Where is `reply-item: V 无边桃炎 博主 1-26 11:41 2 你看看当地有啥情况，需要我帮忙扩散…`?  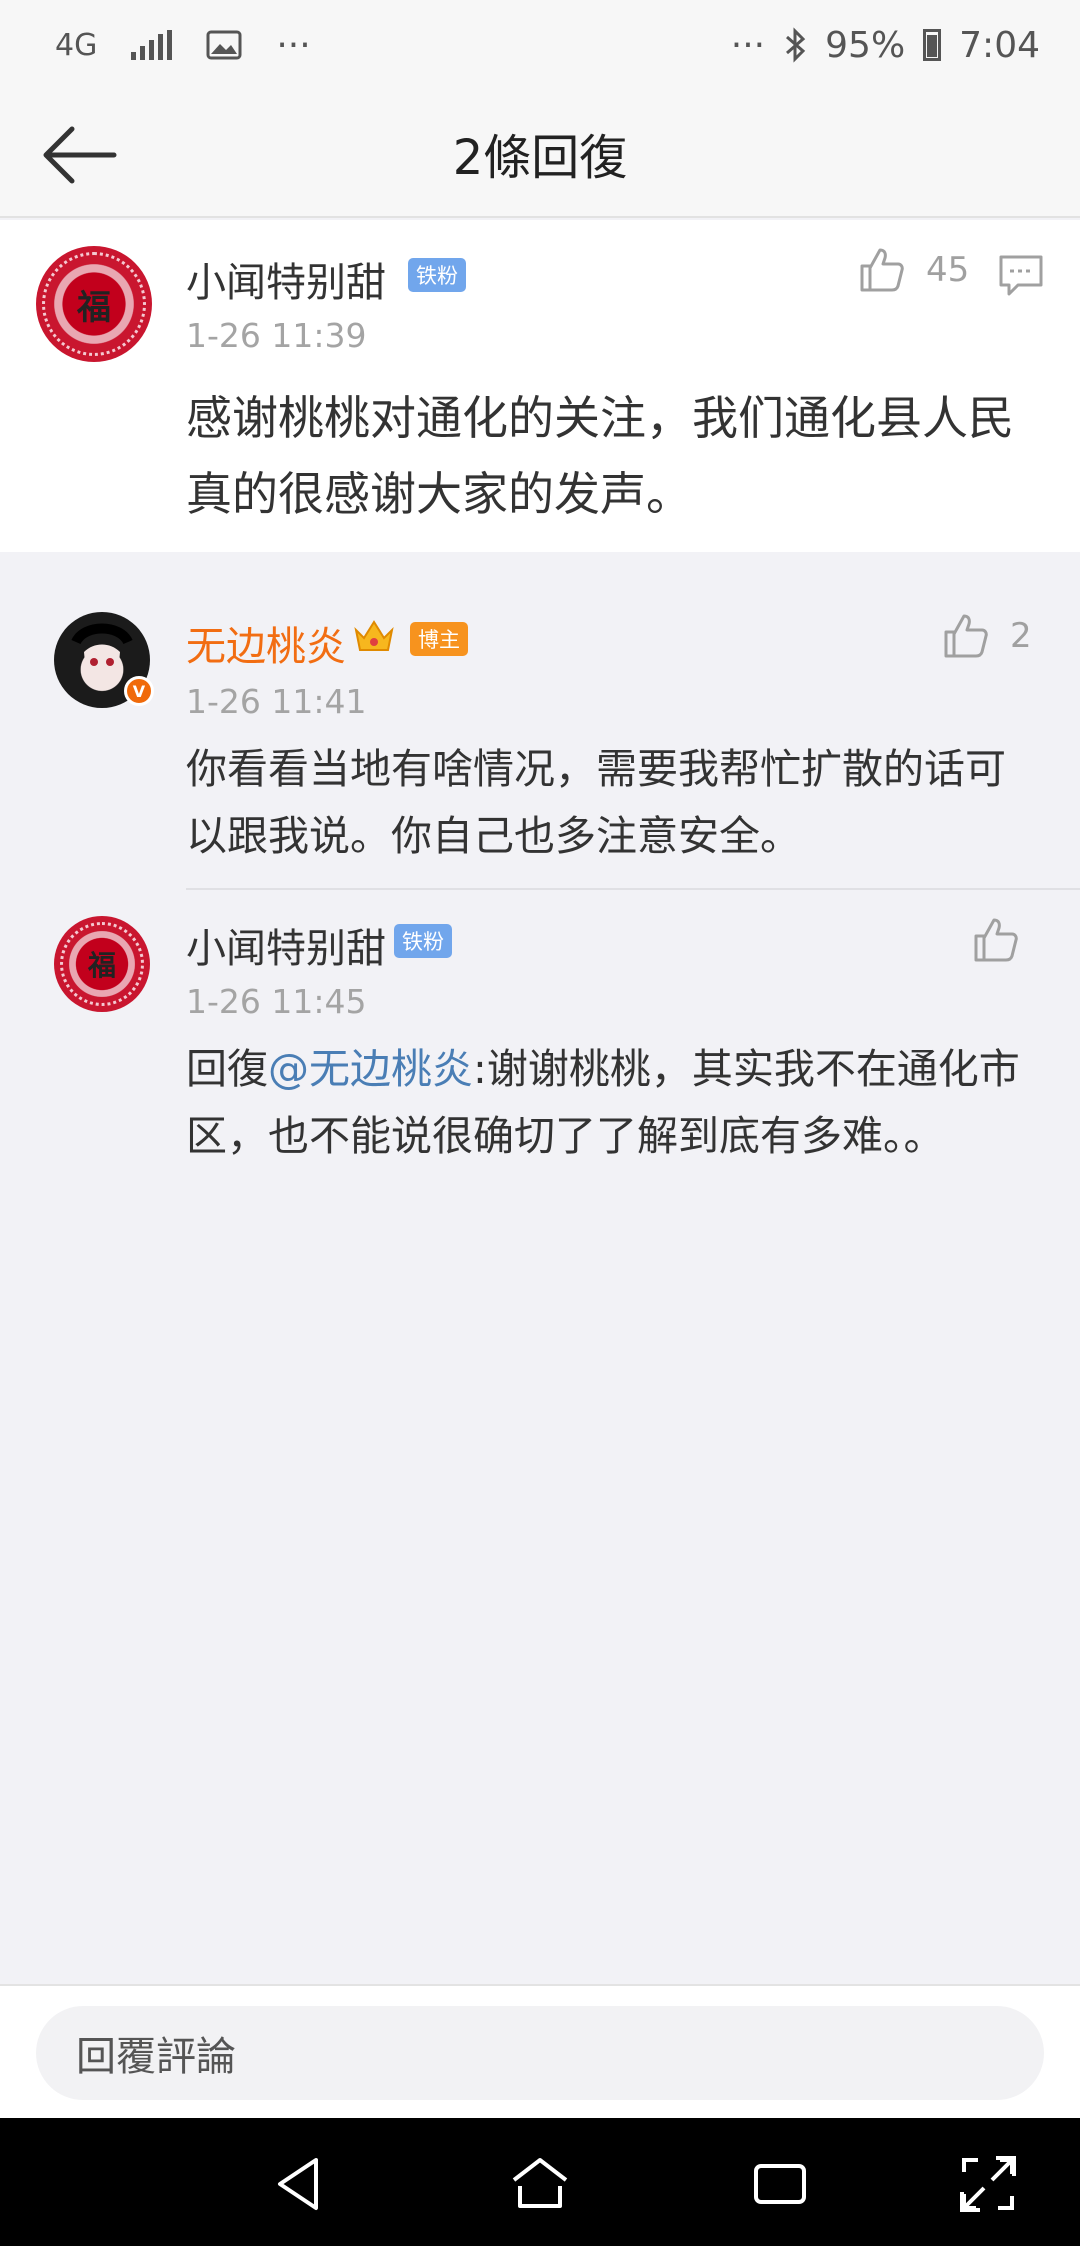 reply-item: V 无边桃炎 博主 1-26 11:41 2 你看看当地有啥情况，需要我帮忙扩散… is located at coordinates (540, 735).